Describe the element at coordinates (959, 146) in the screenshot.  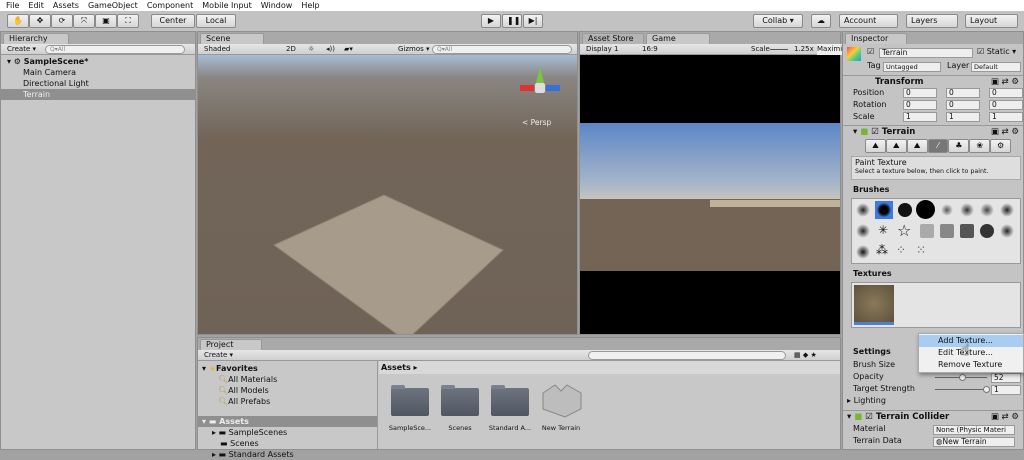
I see `place-trees-tool-icon: ♣` at that location.